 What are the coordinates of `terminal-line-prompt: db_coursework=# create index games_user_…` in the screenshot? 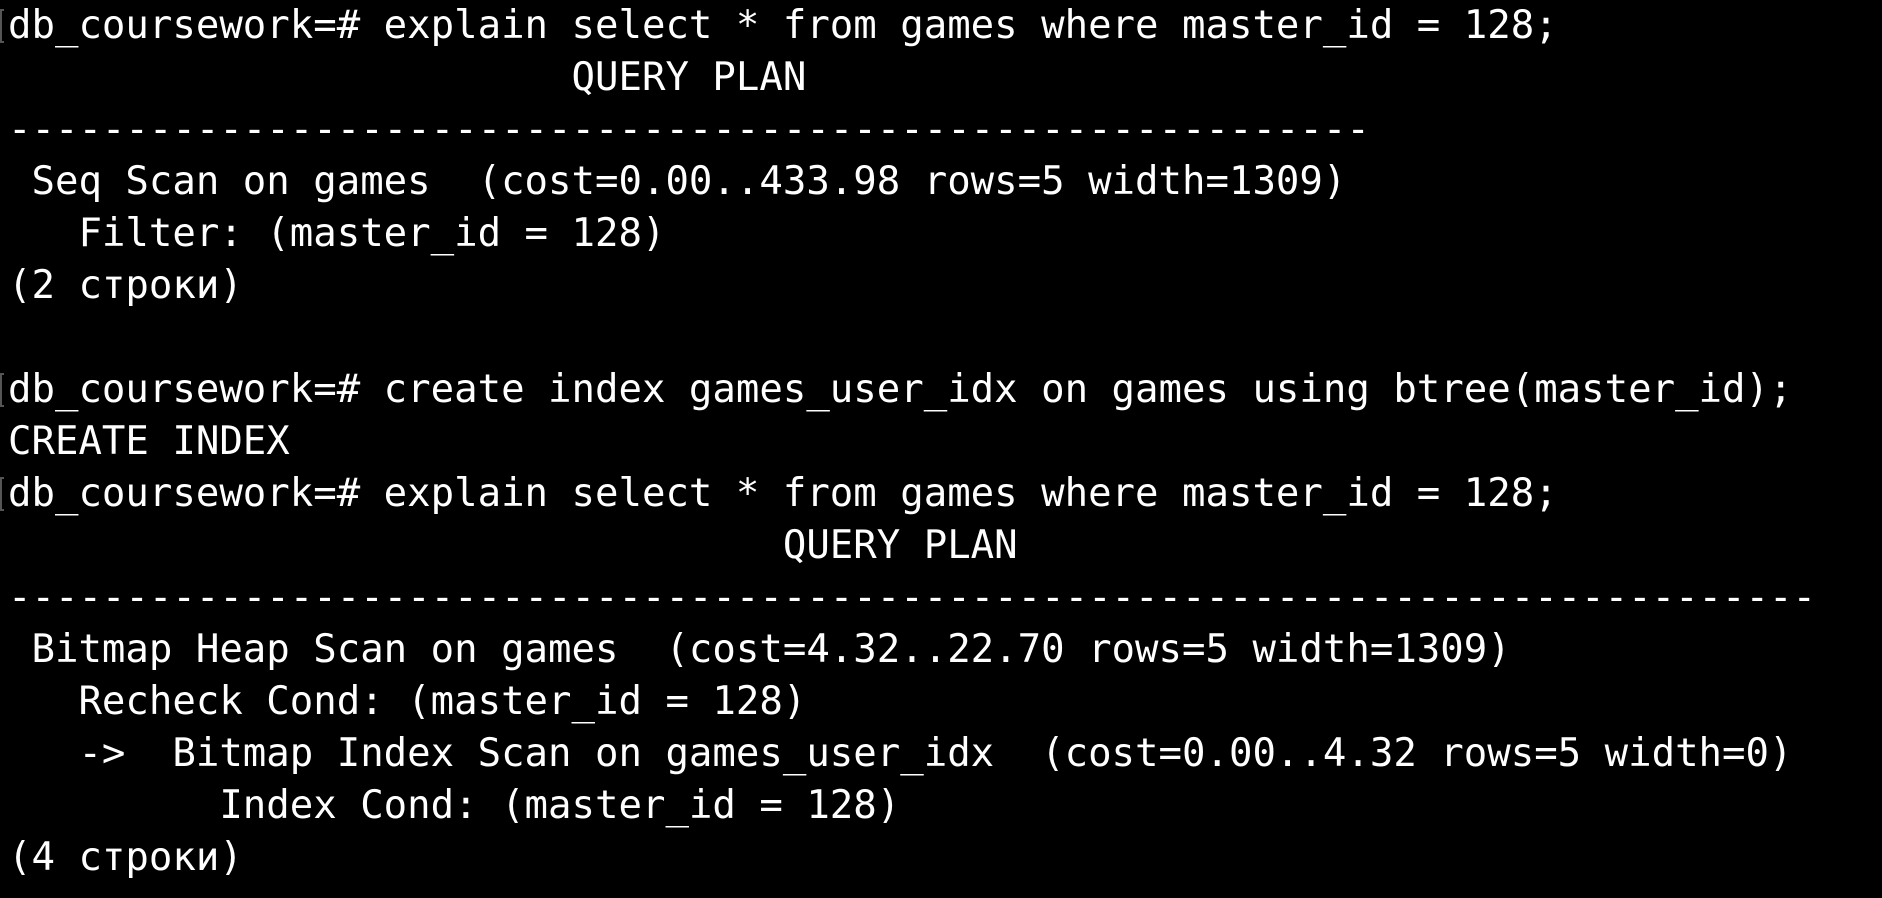 It's located at (941, 390).